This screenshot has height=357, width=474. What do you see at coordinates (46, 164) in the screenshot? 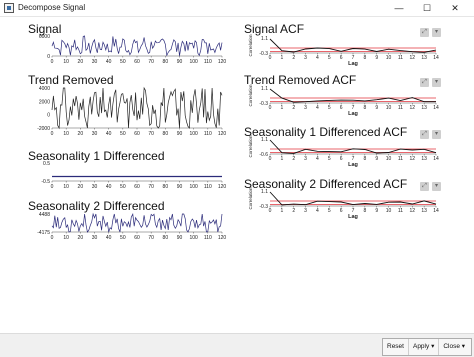
I see `y-tick-label: 0.5` at bounding box center [46, 164].